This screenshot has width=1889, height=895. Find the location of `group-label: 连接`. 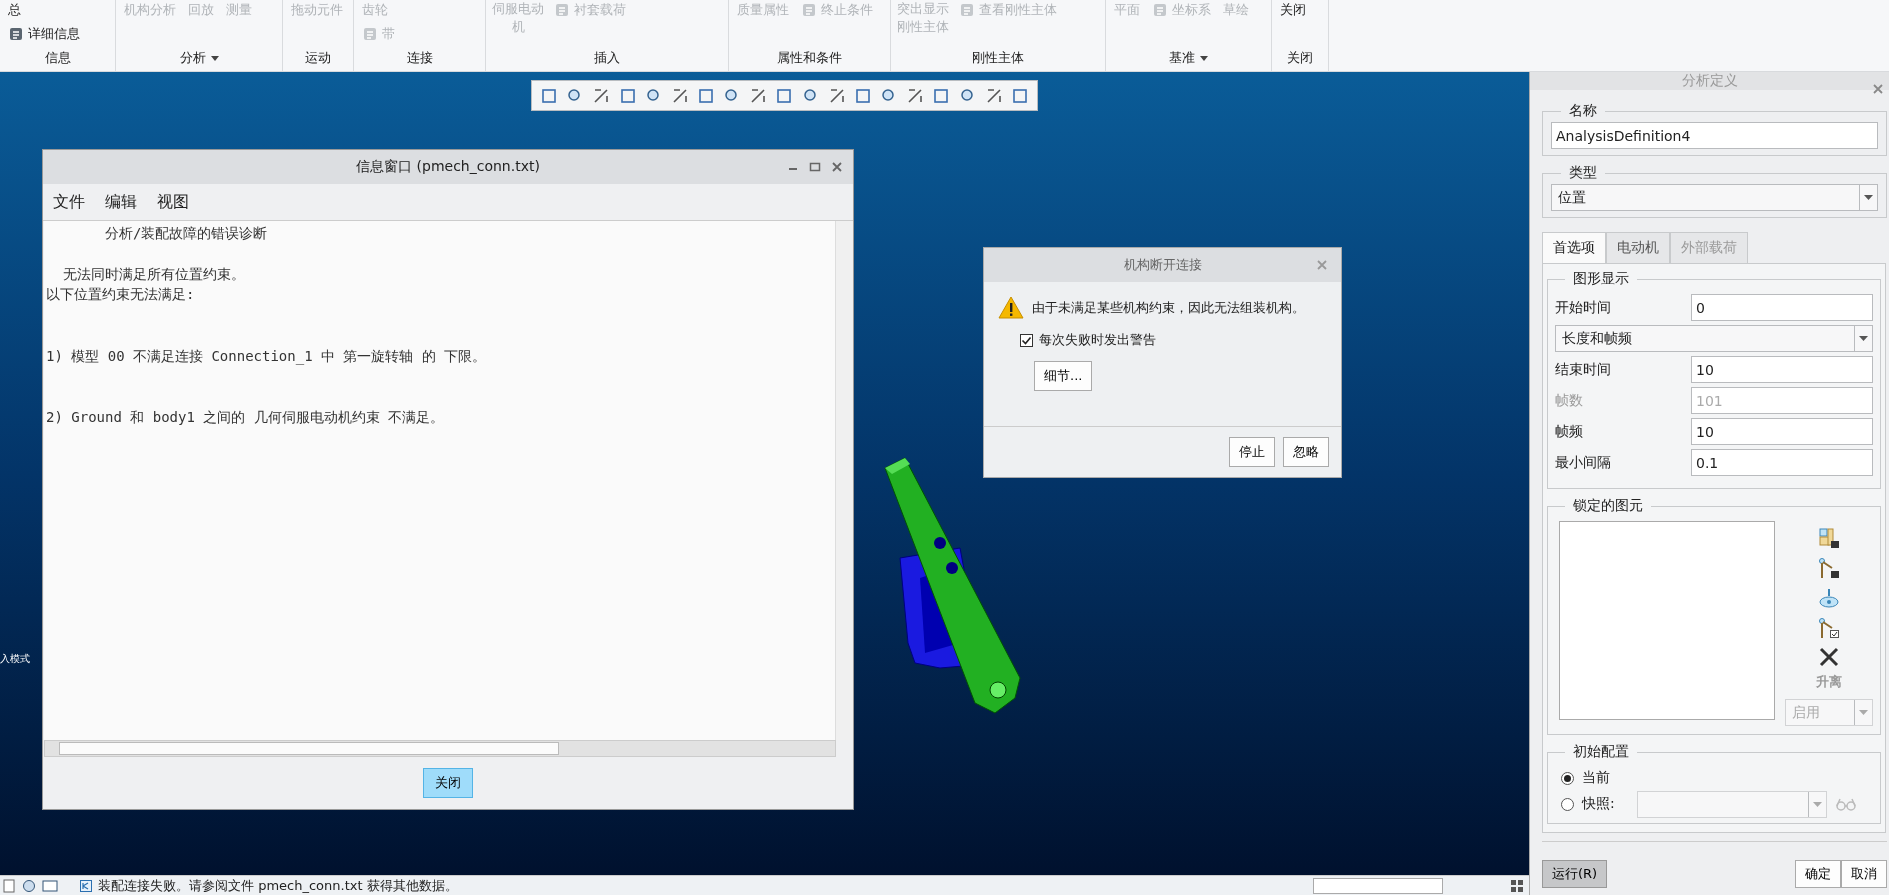

group-label: 连接 is located at coordinates (419, 58).